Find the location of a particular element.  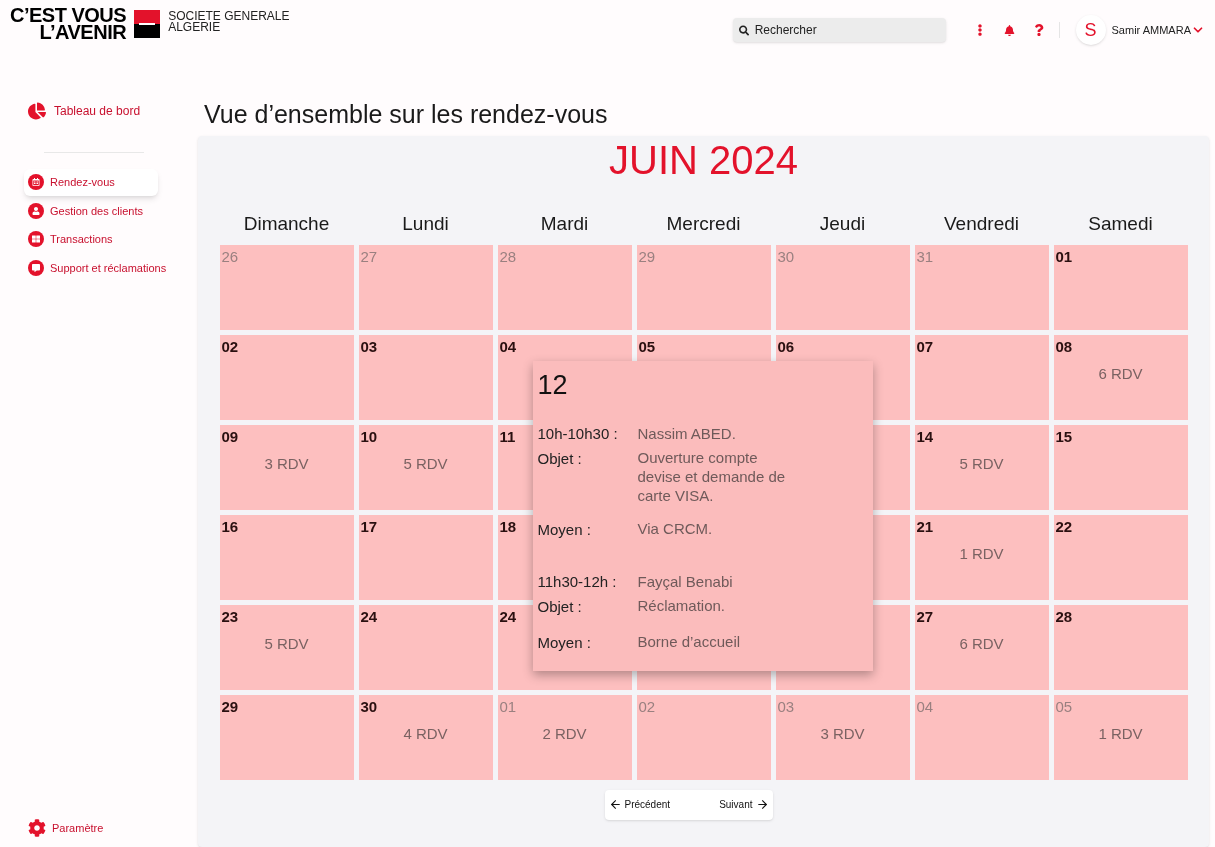

day-number: 15 is located at coordinates (1064, 436).